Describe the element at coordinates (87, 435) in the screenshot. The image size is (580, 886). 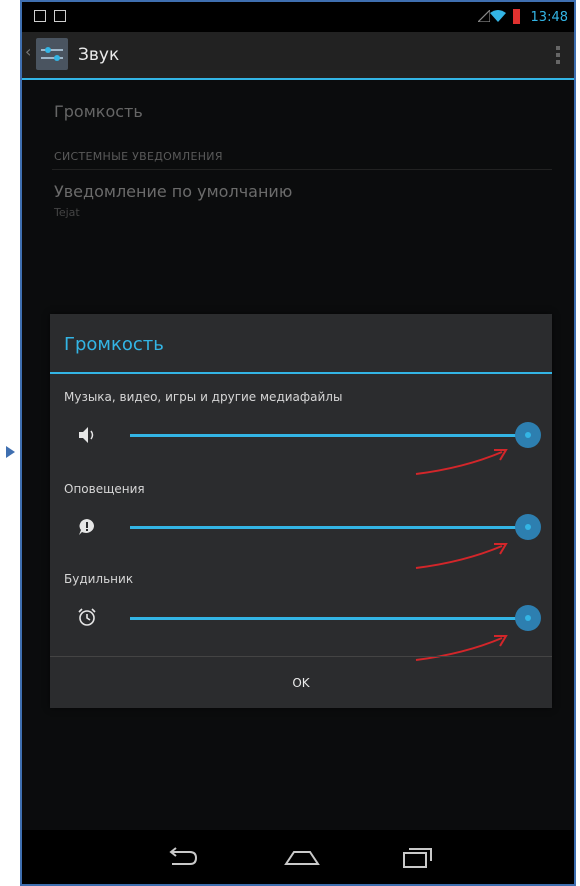
I see `speaker-icon` at that location.